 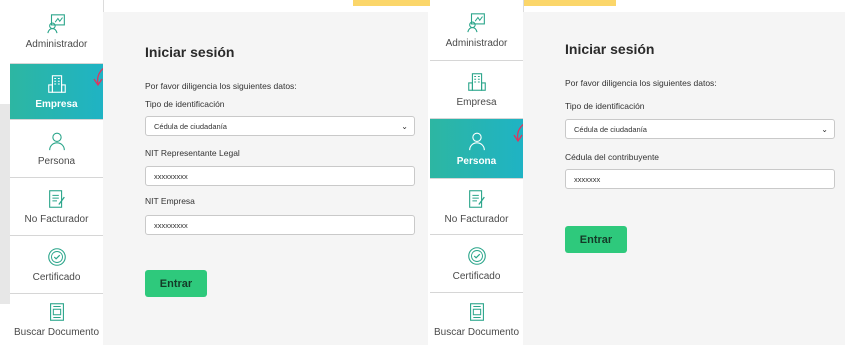 I want to click on nit-empresa-label: NIT Empresa, so click(x=170, y=201).